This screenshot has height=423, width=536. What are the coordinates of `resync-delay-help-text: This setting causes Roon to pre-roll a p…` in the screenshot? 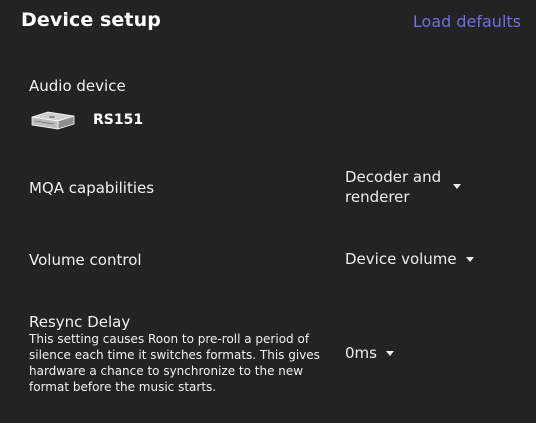 It's located at (174, 363).